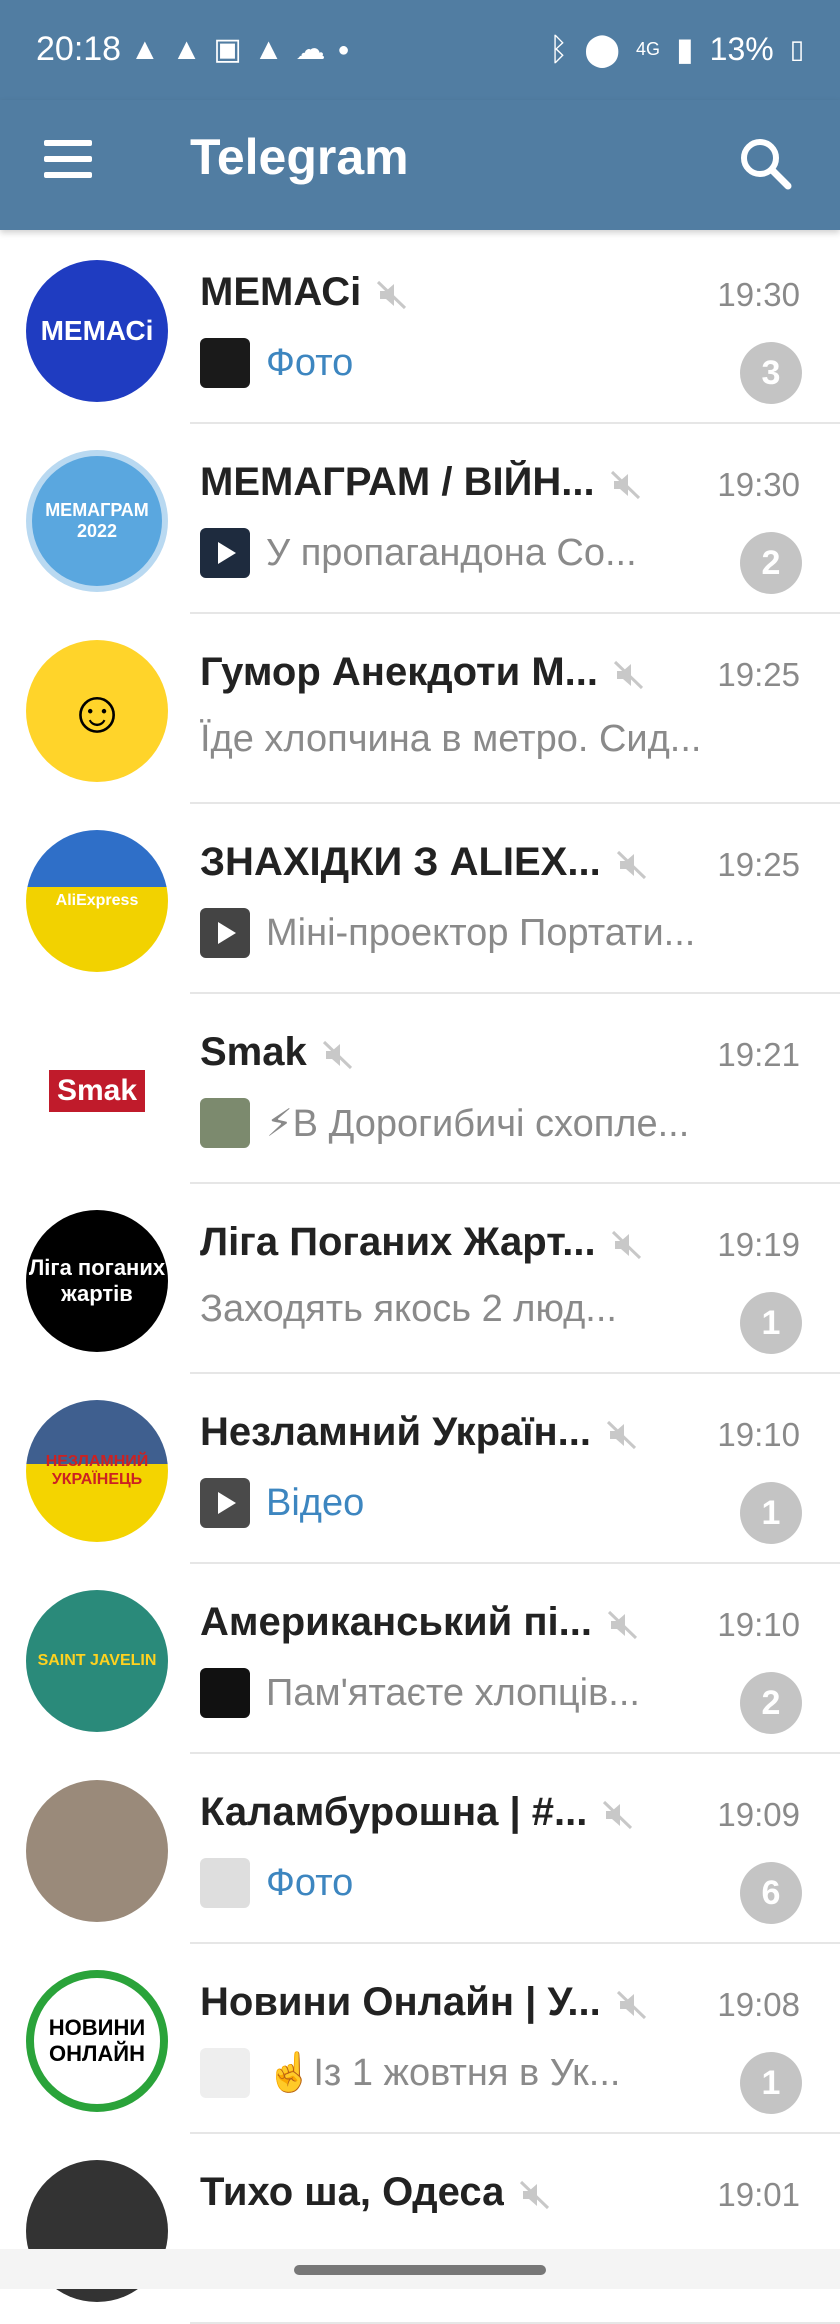  I want to click on image-icon: ▣, so click(227, 49).